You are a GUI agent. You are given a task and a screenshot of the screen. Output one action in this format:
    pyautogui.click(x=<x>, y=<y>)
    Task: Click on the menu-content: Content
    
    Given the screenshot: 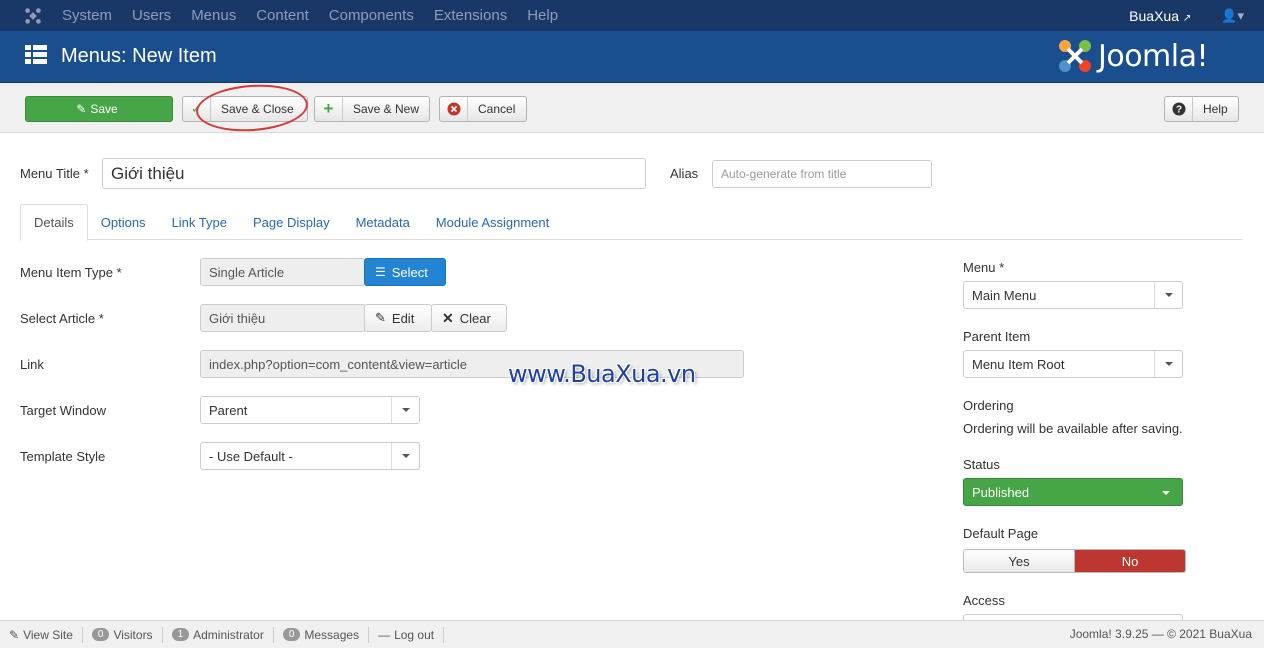 What is the action you would take?
    pyautogui.click(x=282, y=15)
    